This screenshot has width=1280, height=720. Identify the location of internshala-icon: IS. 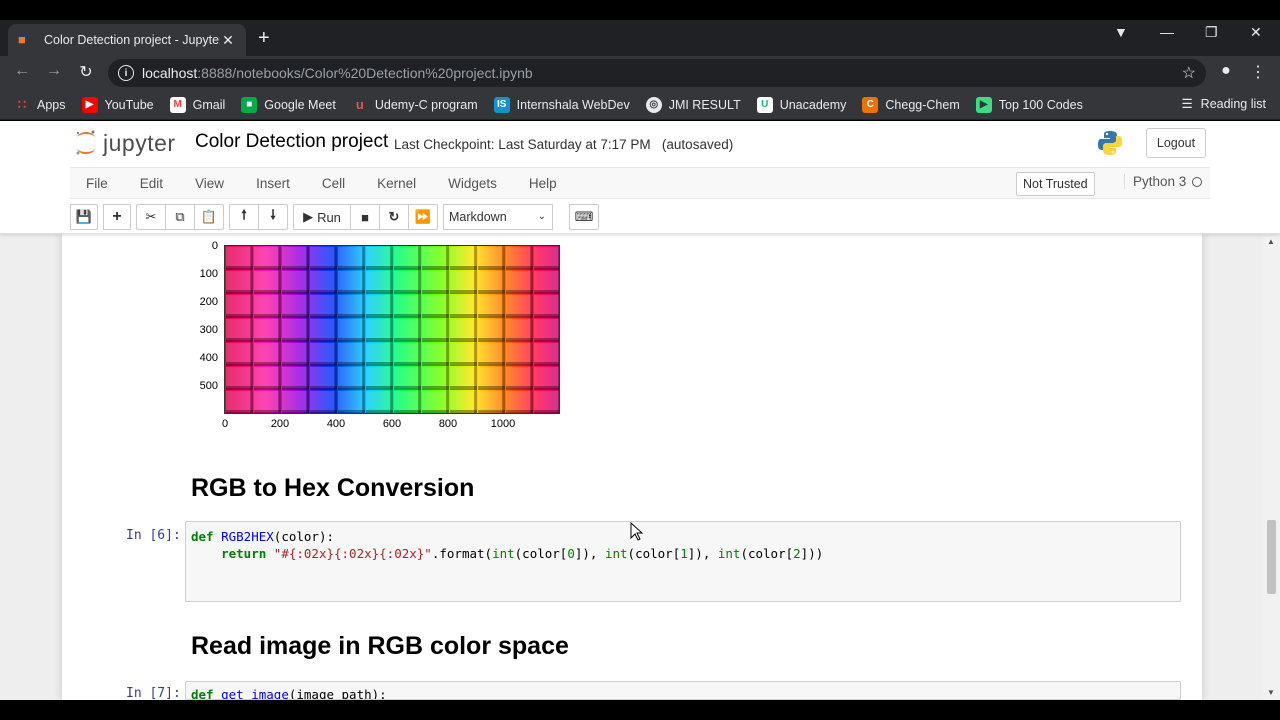
(501, 104).